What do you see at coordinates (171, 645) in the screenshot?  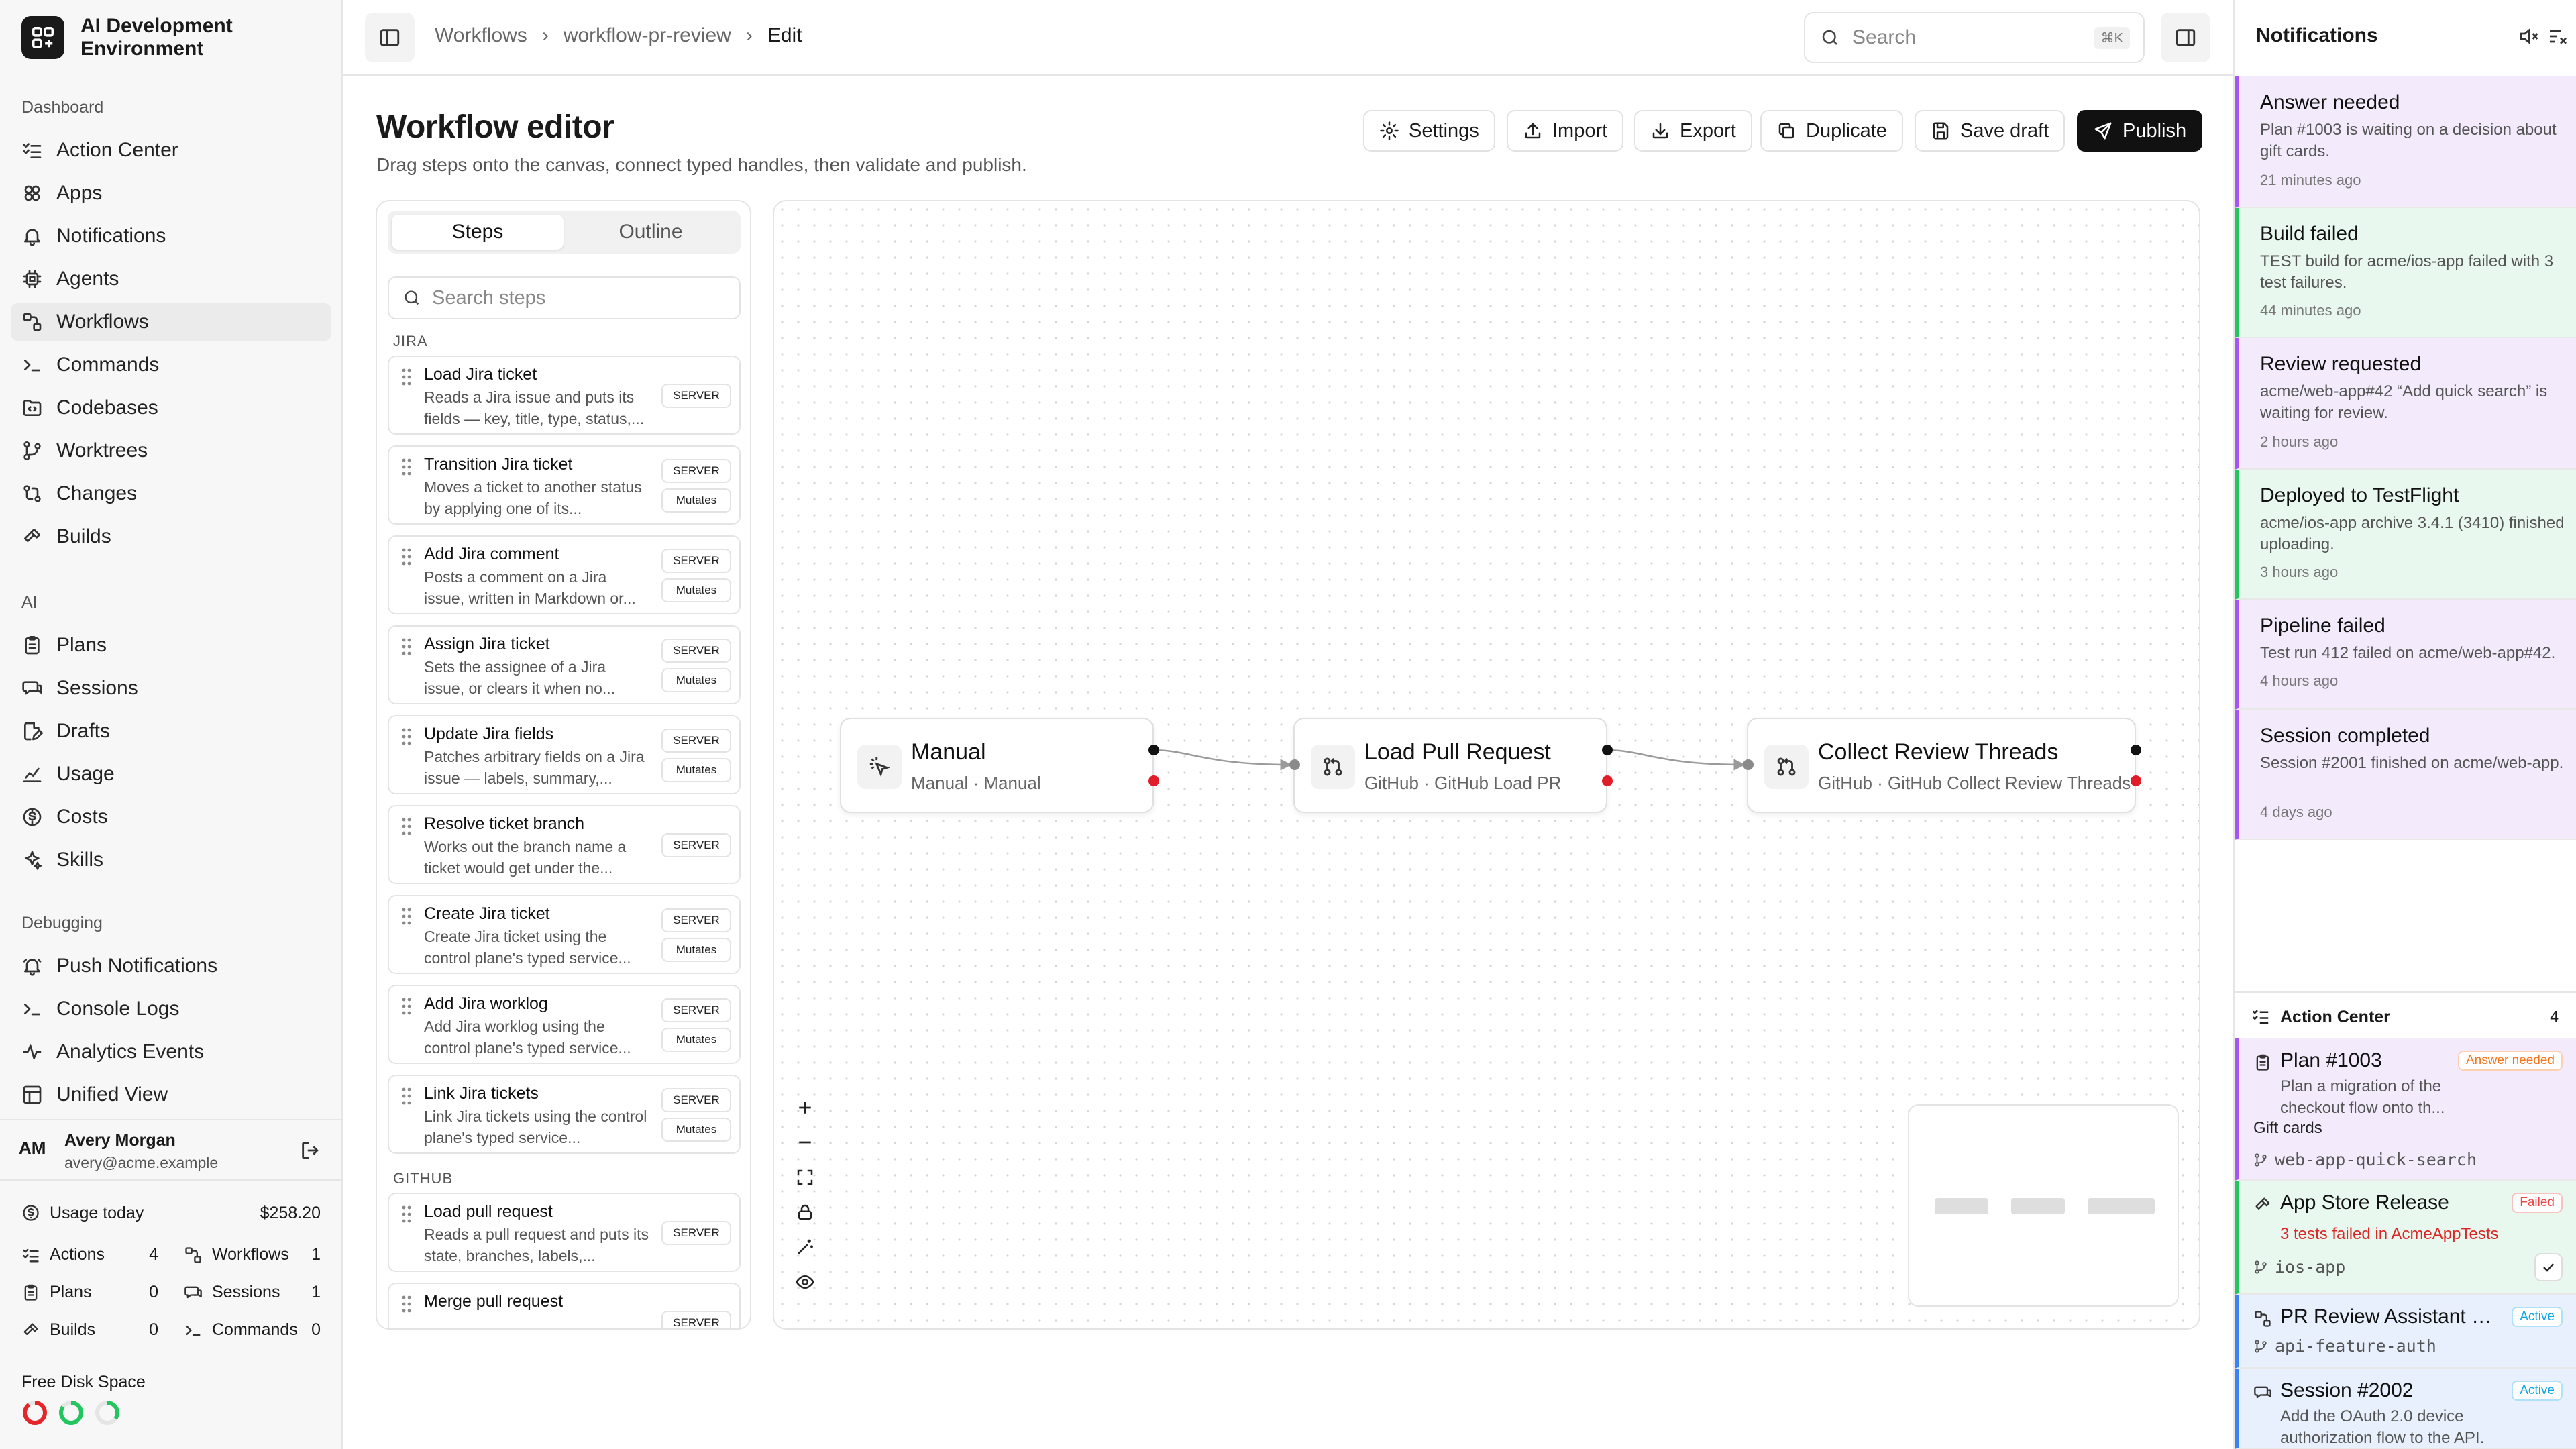 I see `sidebar-item-plans: Plans` at bounding box center [171, 645].